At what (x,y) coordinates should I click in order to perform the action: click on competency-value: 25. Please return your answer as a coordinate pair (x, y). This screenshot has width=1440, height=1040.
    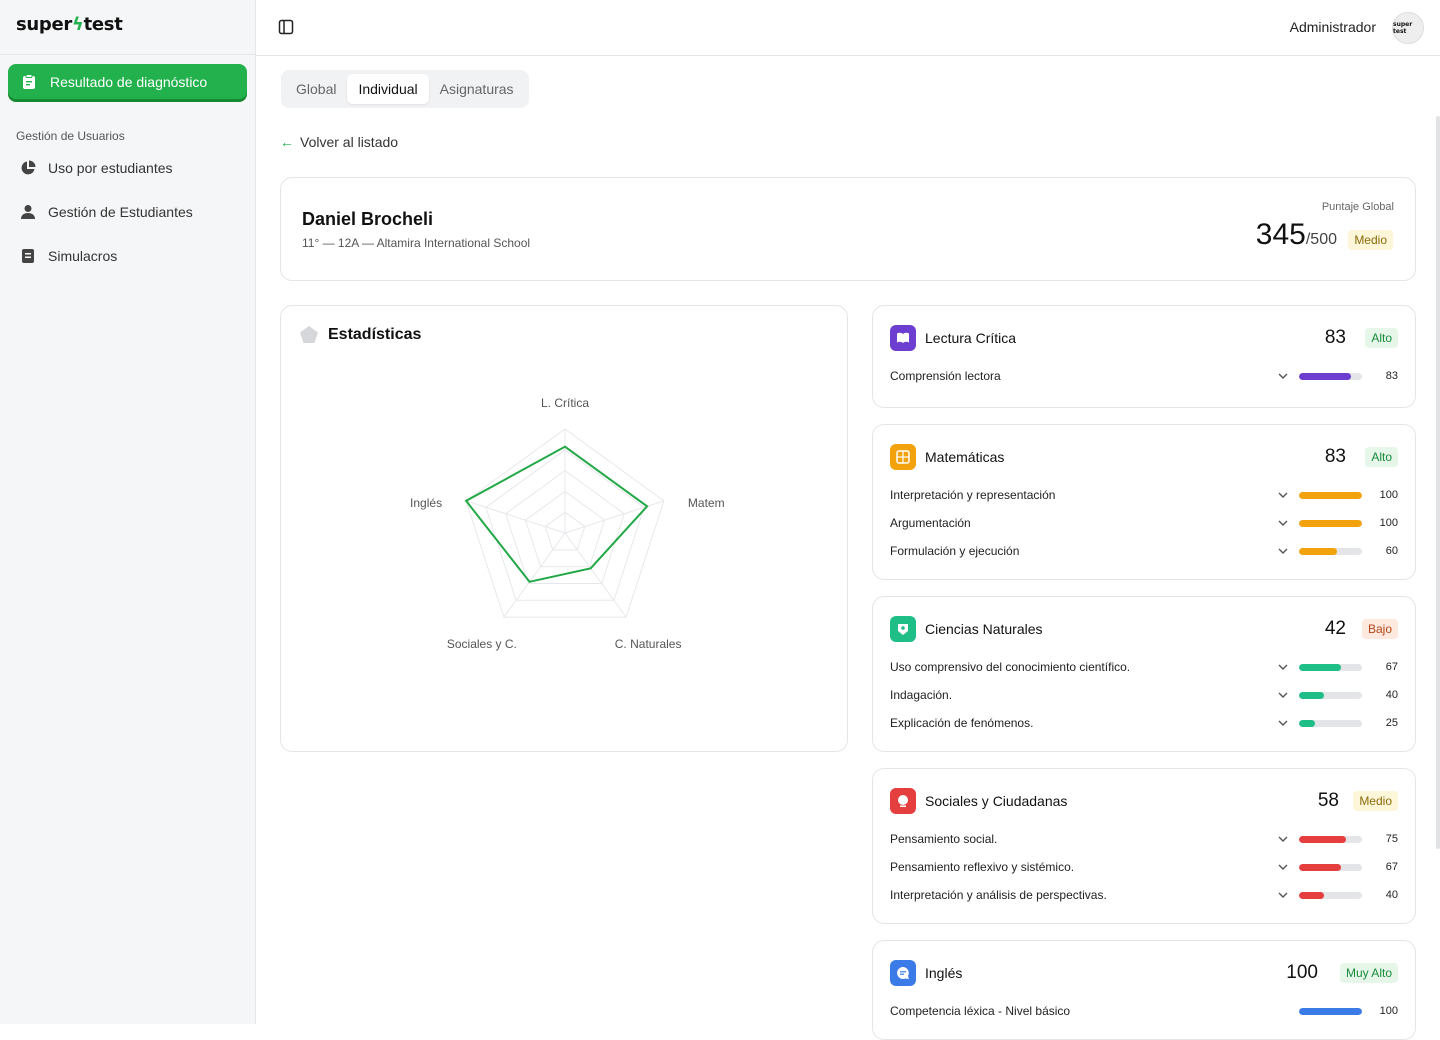
    Looking at the image, I should click on (1391, 723).